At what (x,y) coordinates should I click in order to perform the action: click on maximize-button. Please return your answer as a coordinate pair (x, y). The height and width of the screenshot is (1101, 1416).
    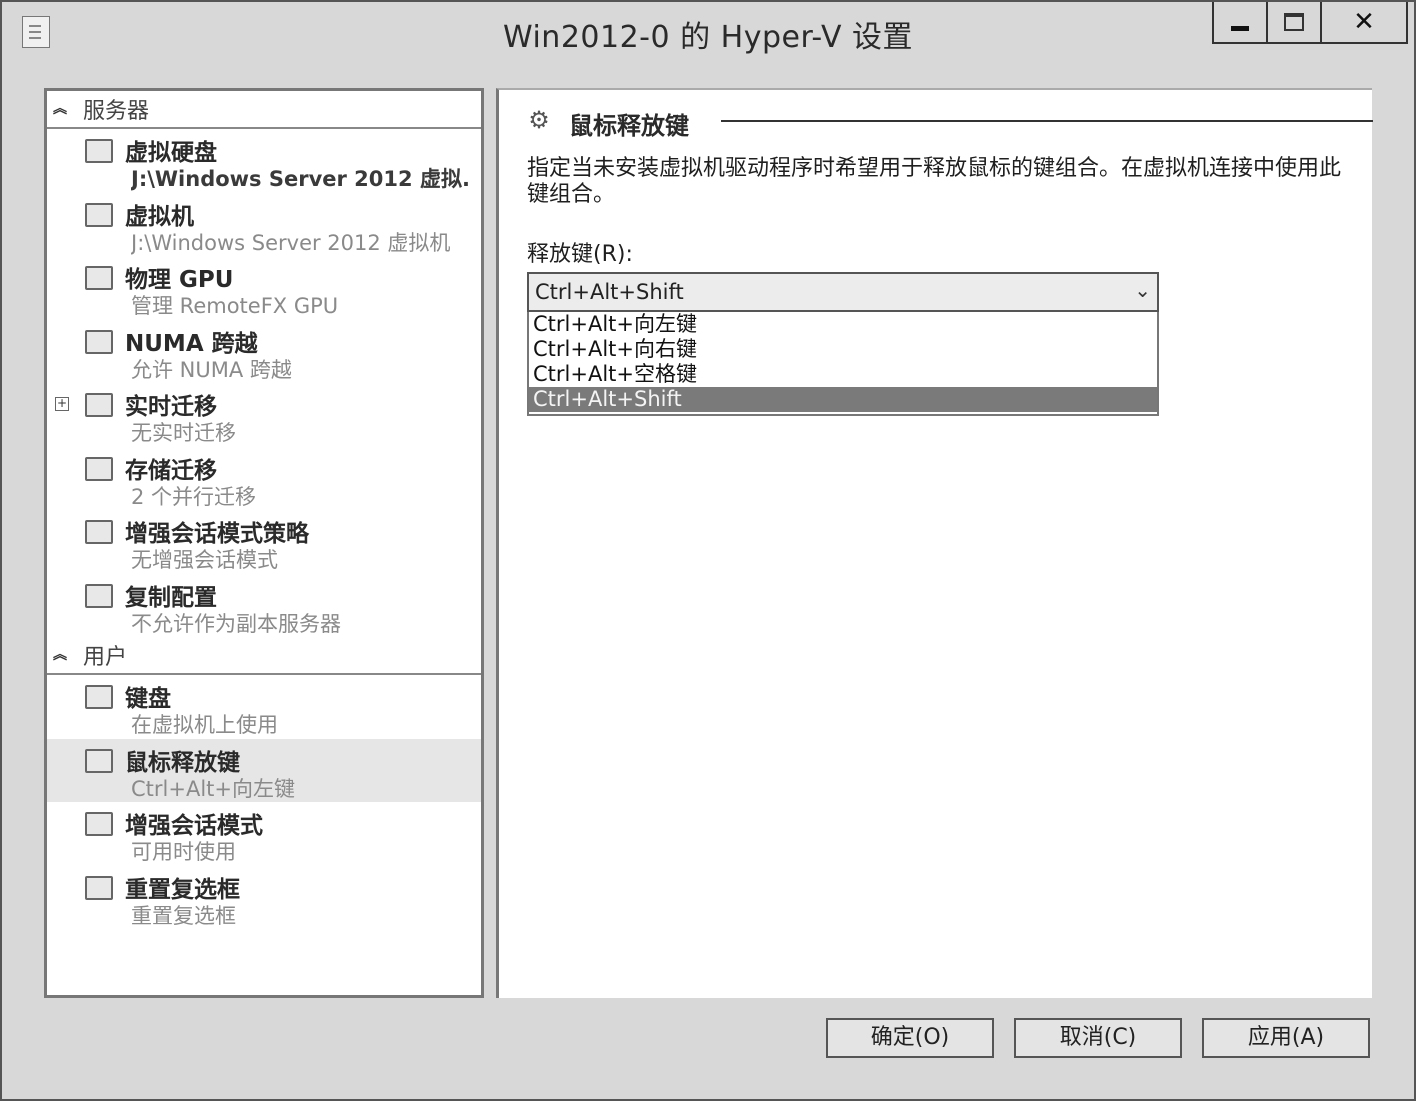
    Looking at the image, I should click on (1293, 22).